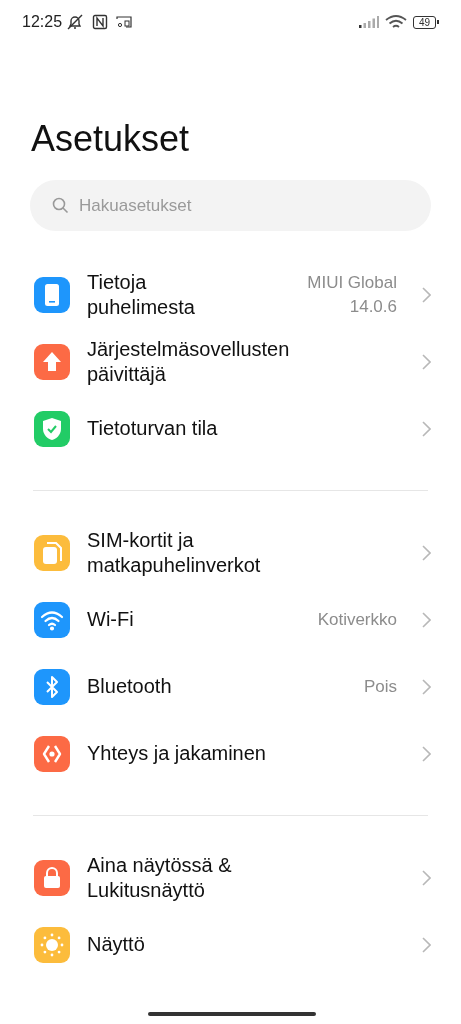 The width and height of the screenshot is (461, 1024). Describe the element at coordinates (160, 877) in the screenshot. I see `item-label: Aina näytössä & Lukitusnäyttö` at that location.